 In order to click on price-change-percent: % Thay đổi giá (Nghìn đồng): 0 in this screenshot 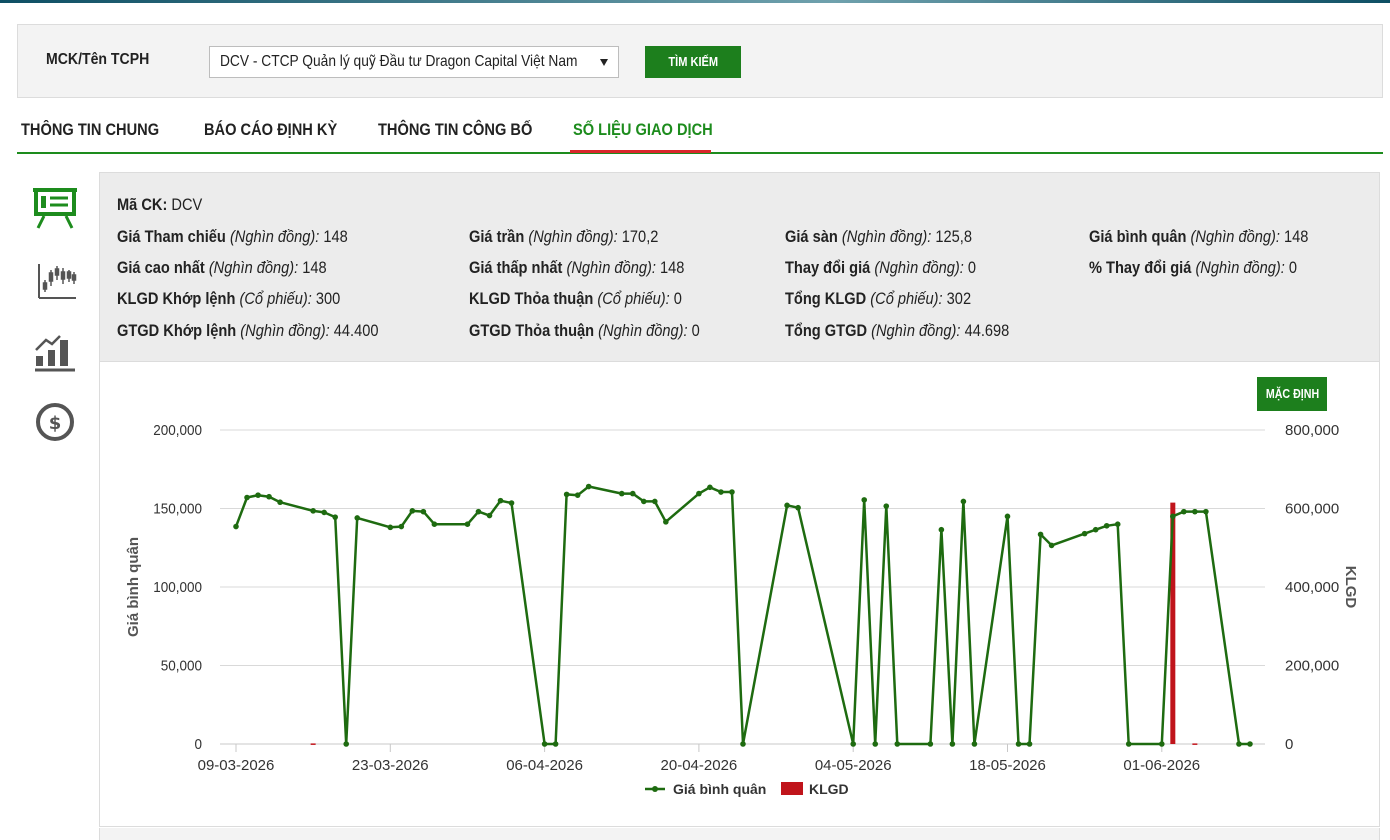, I will do `click(1193, 267)`.